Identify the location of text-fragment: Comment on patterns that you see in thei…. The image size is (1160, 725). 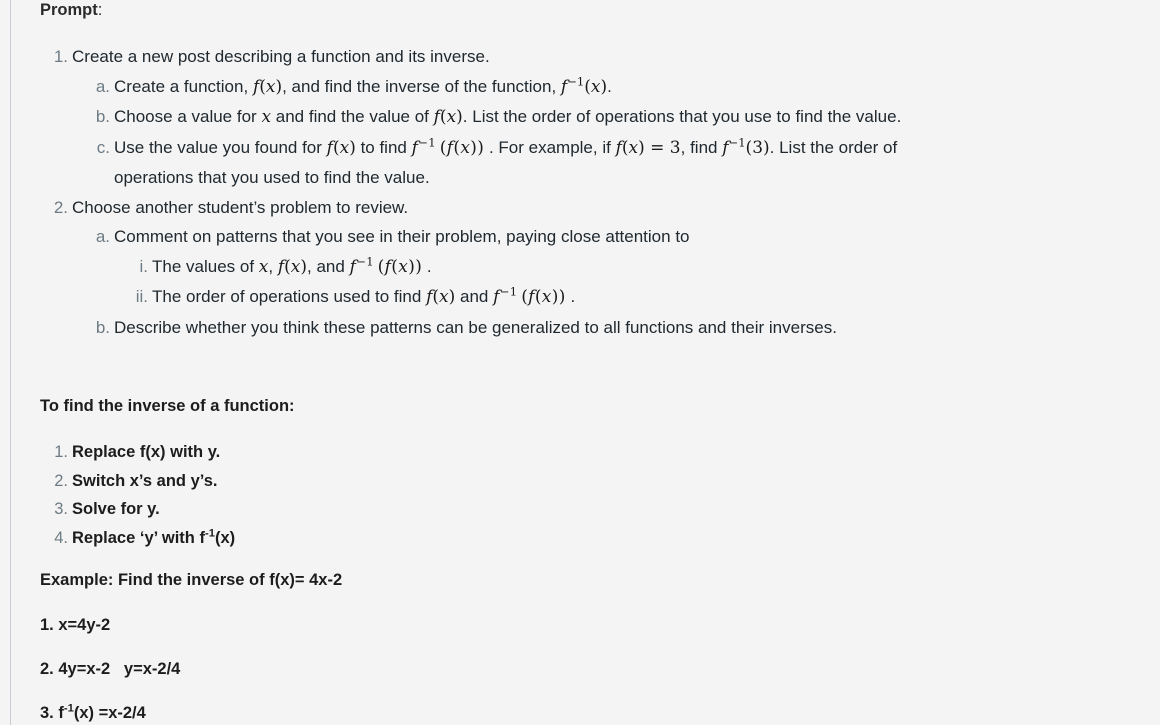
(402, 236).